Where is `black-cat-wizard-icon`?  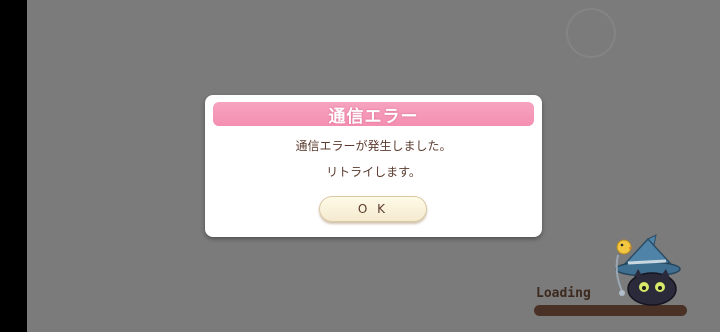
black-cat-wizard-icon is located at coordinates (648, 270).